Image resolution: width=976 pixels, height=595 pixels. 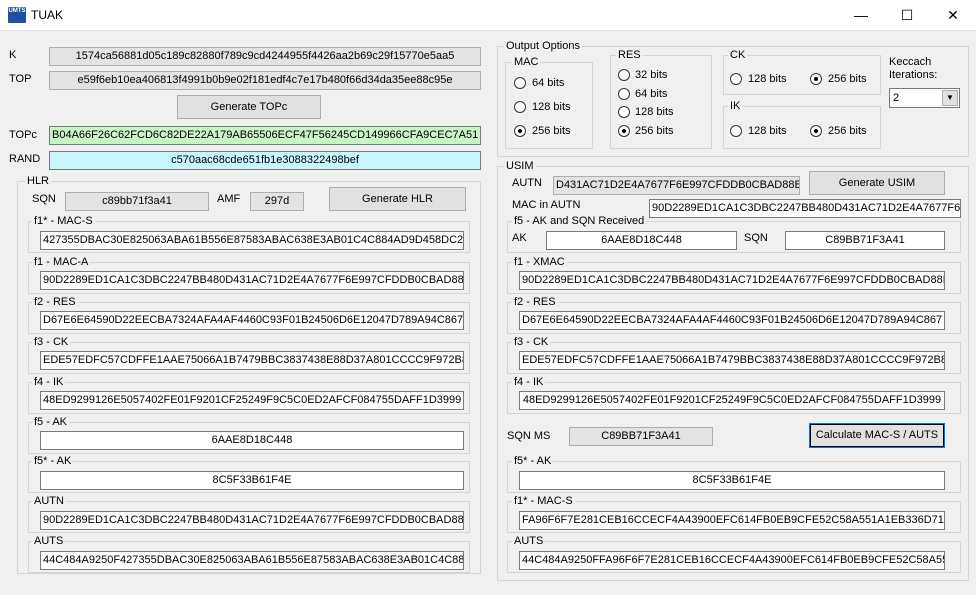 What do you see at coordinates (51, 342) in the screenshot?
I see `f3-label: f3 - CK` at bounding box center [51, 342].